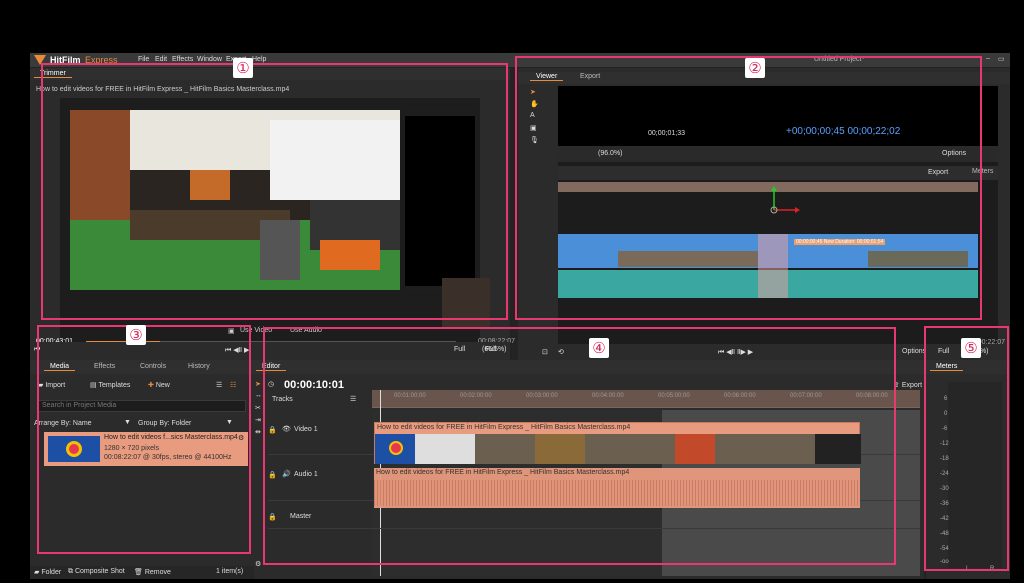 The height and width of the screenshot is (583, 1024). What do you see at coordinates (258, 384) in the screenshot?
I see `editor-select-icon: ➤` at bounding box center [258, 384].